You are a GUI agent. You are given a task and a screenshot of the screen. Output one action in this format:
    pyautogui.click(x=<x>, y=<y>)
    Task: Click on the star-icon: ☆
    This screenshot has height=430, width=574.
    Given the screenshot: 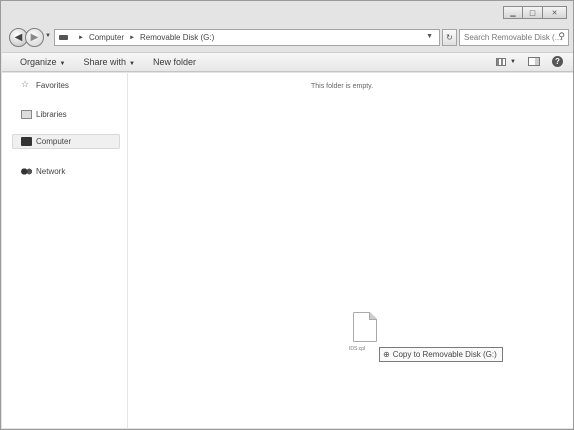 What is the action you would take?
    pyautogui.click(x=25, y=85)
    